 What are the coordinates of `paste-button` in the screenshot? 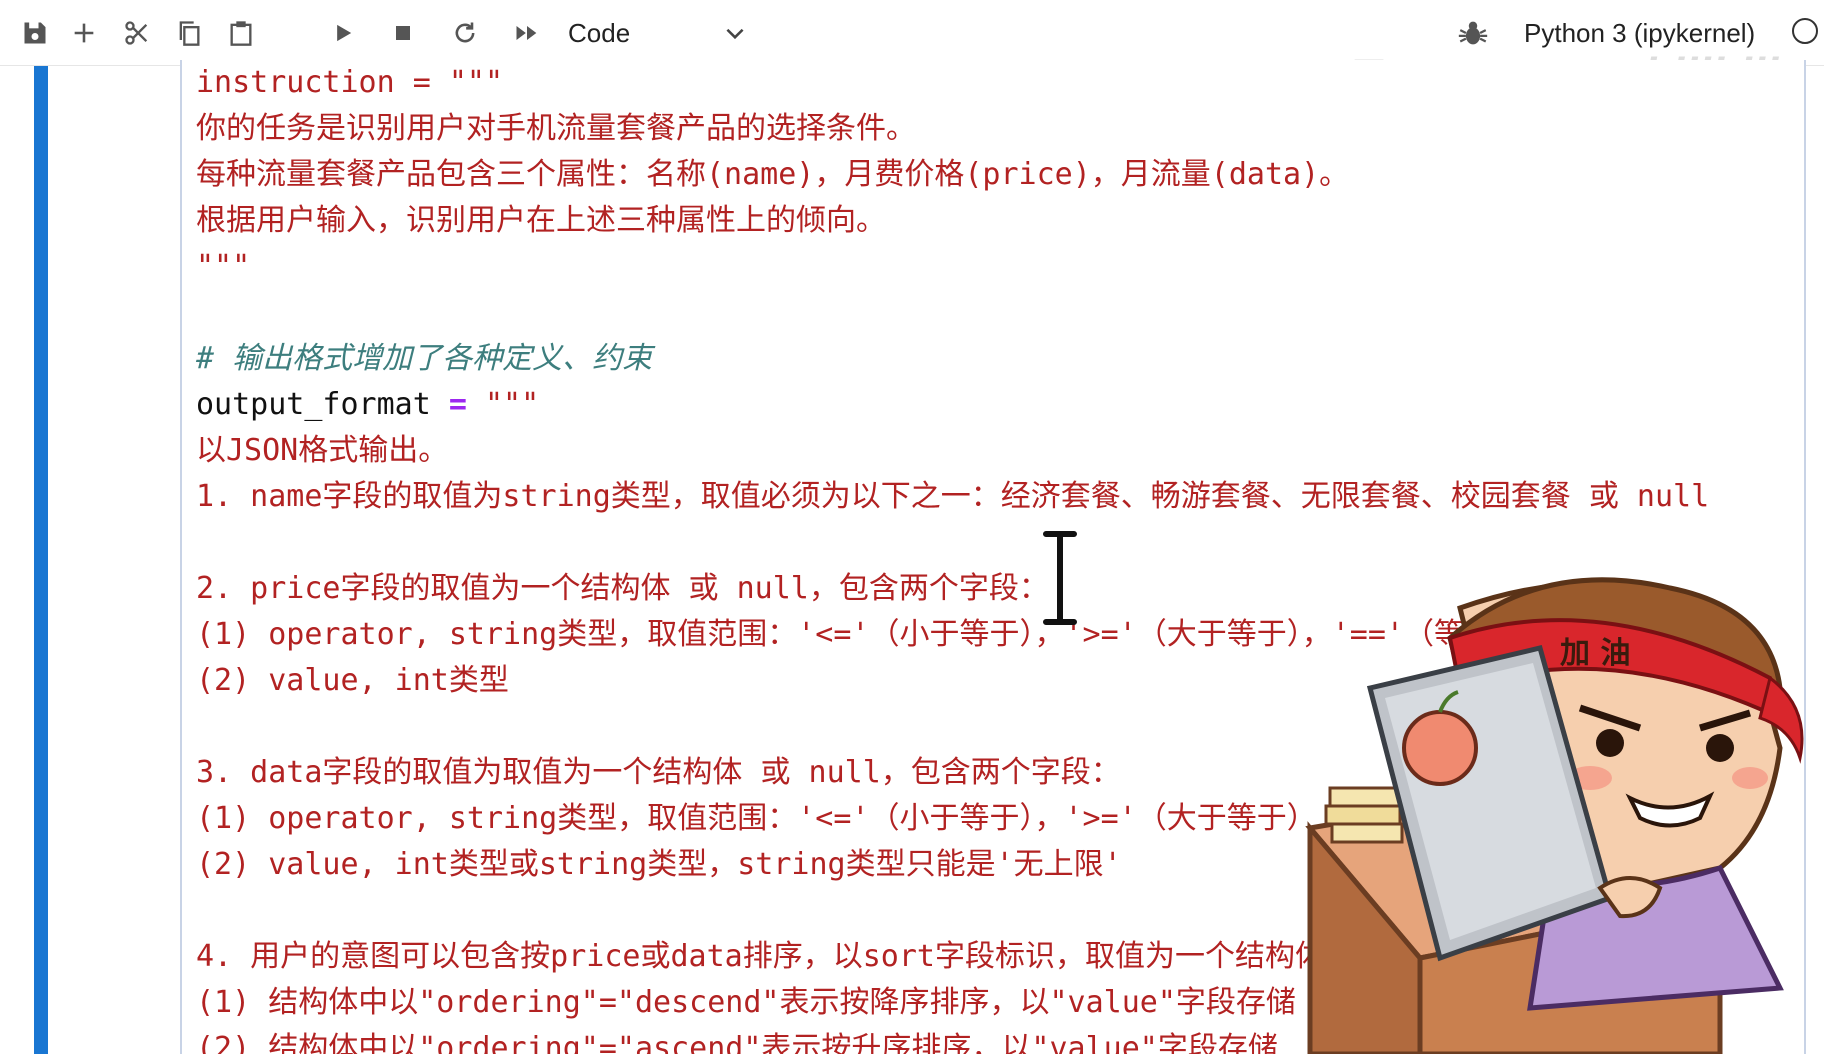 It's located at (241, 33).